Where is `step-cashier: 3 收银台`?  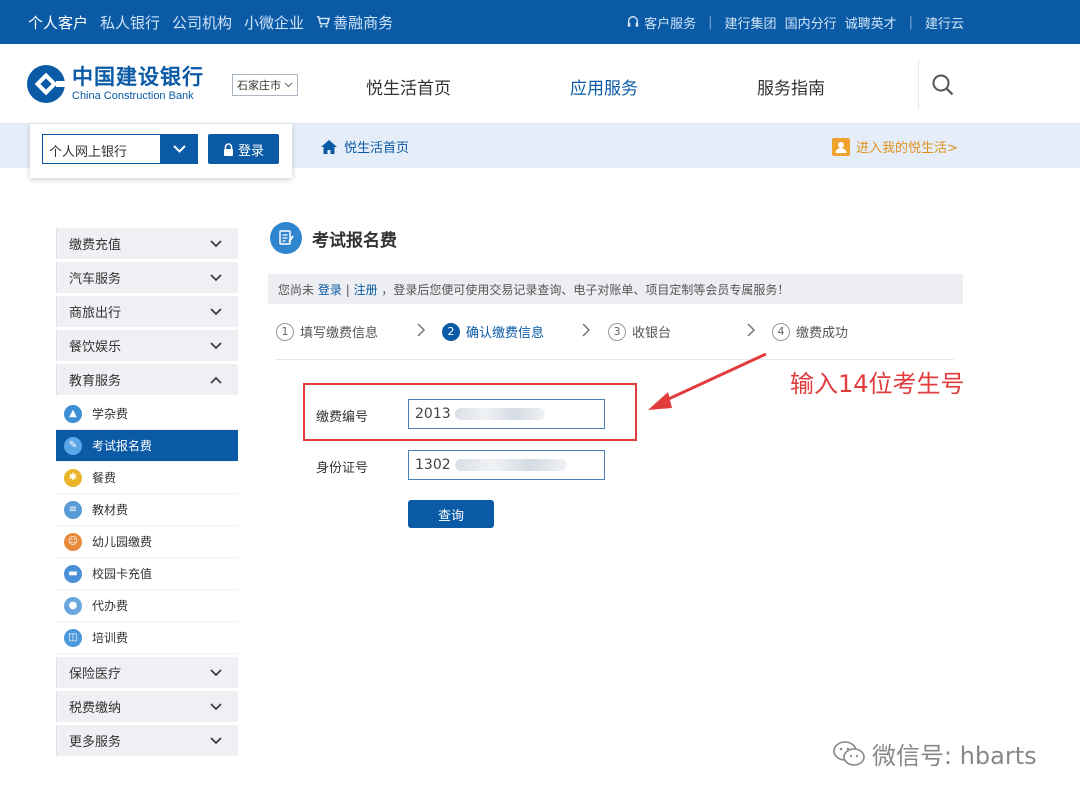 step-cashier: 3 收银台 is located at coordinates (639, 331).